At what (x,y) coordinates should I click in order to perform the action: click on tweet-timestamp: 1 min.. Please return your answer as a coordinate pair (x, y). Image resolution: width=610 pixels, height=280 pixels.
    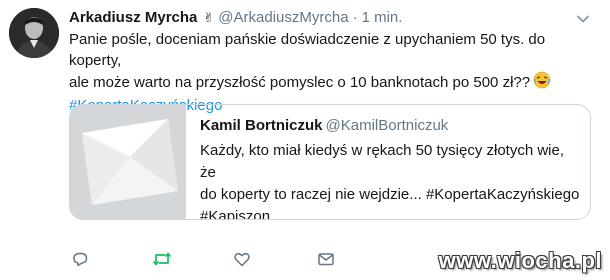
    Looking at the image, I should click on (382, 17).